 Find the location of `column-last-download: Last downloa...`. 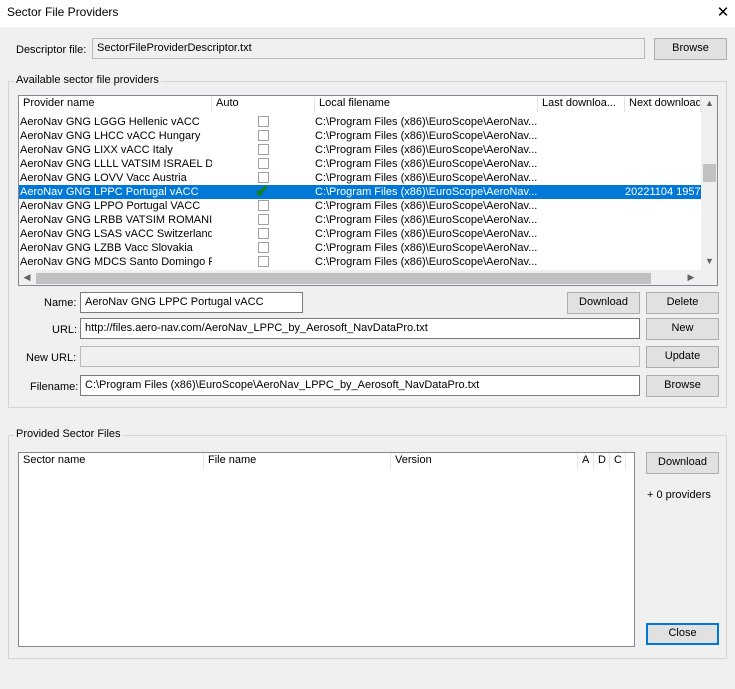

column-last-download: Last downloa... is located at coordinates (581, 104).